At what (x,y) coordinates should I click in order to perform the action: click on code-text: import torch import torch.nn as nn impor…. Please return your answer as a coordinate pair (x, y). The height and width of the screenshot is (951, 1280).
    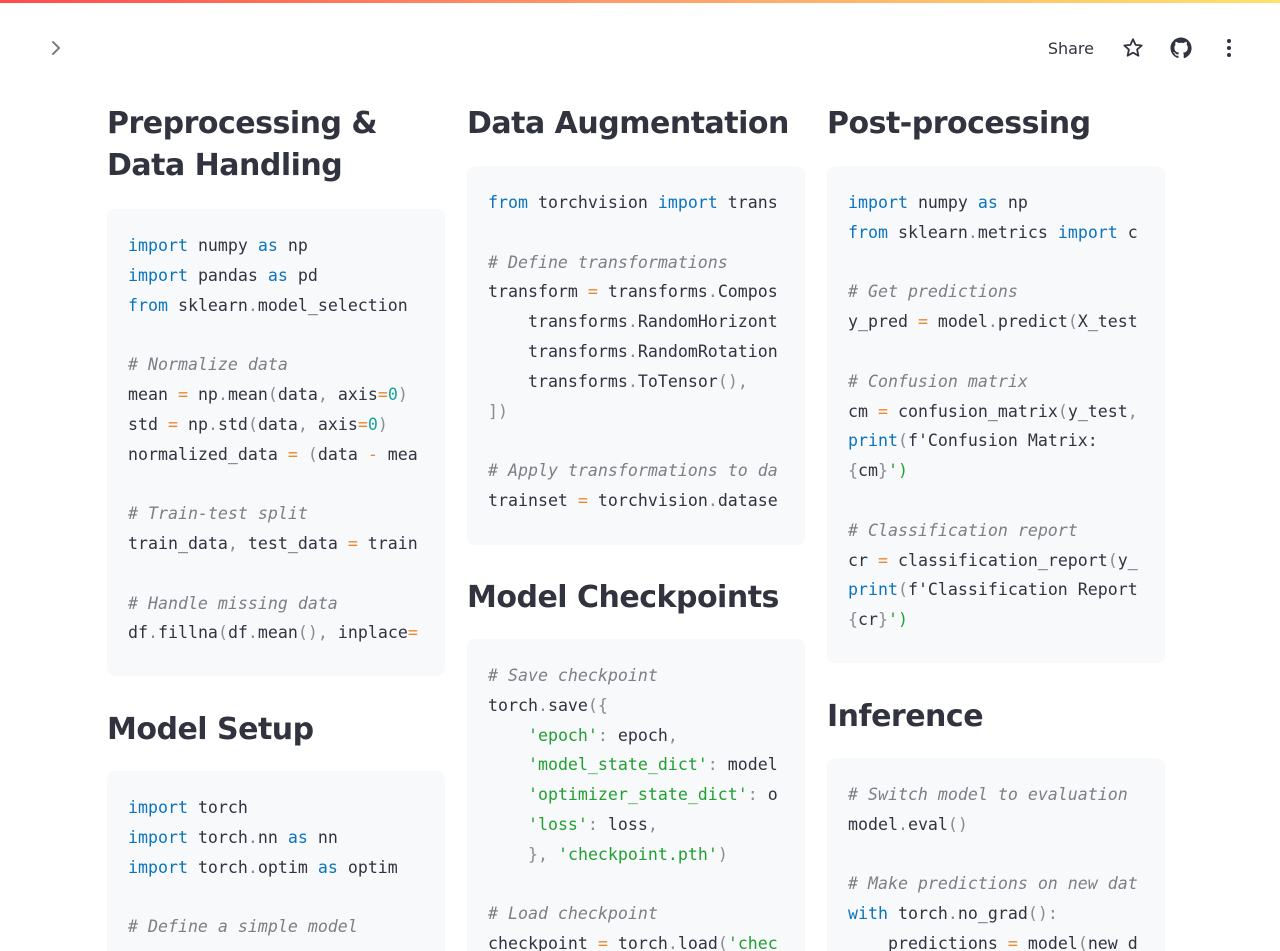
    Looking at the image, I should click on (263, 867).